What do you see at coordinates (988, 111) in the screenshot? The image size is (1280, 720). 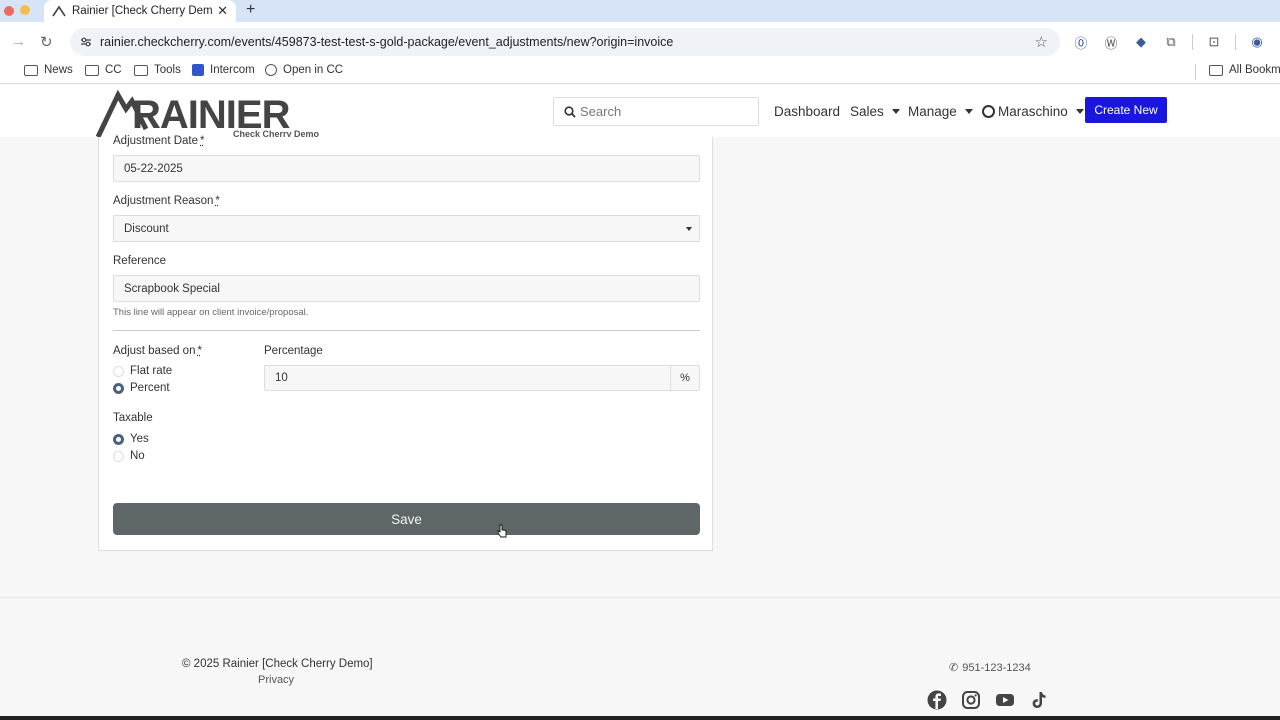 I see `user-circle-icon` at bounding box center [988, 111].